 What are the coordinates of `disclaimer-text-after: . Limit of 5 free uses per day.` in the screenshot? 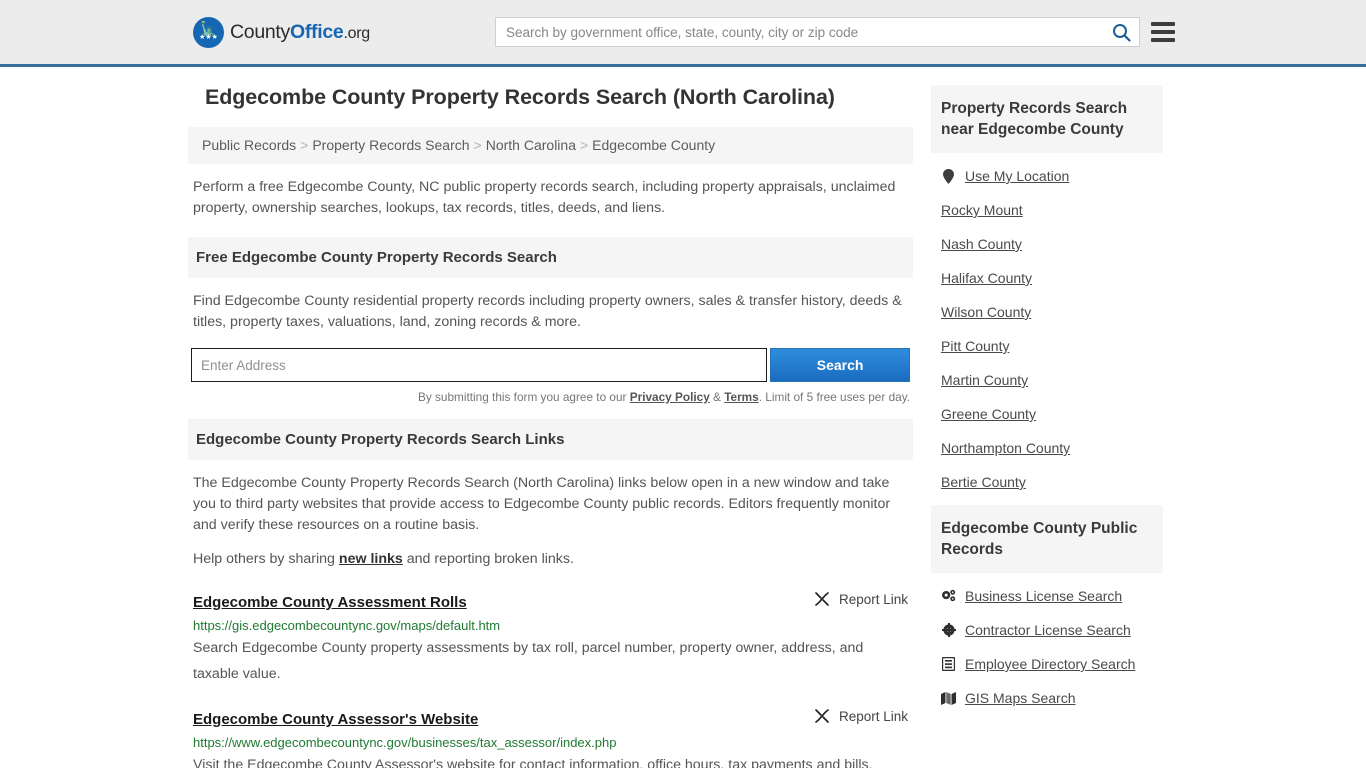 It's located at (834, 397).